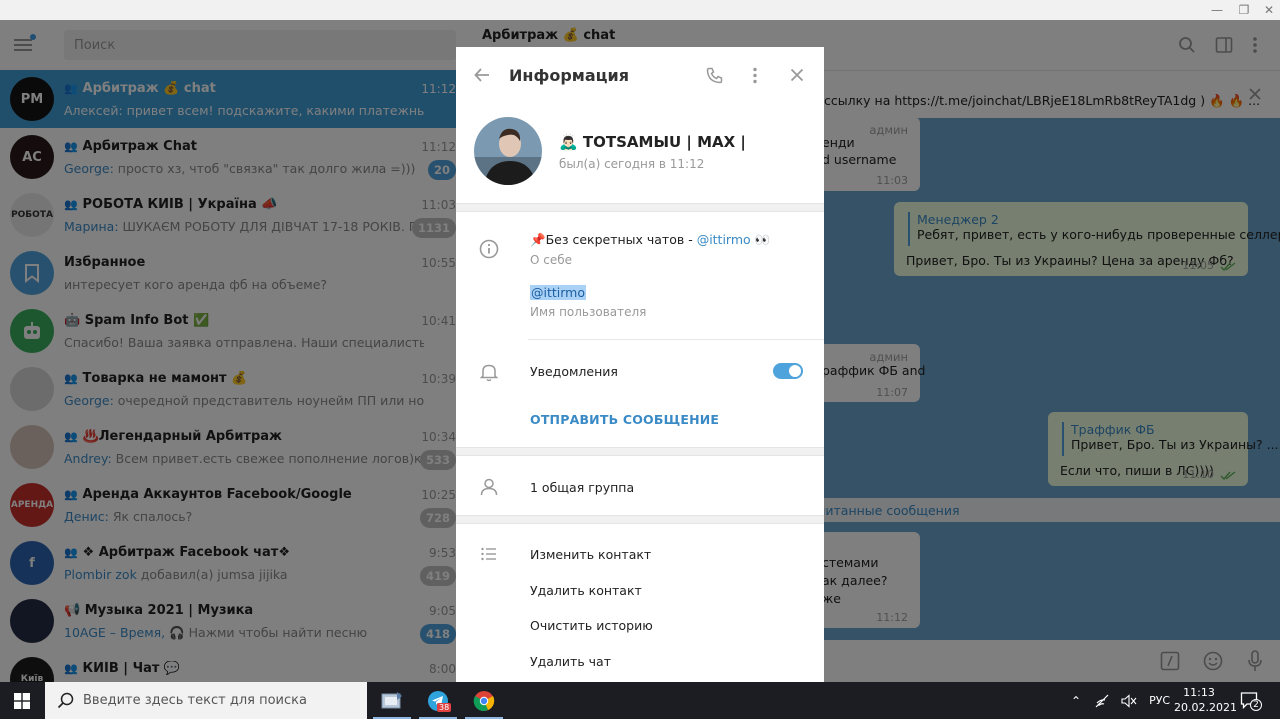 The width and height of the screenshot is (1280, 719). What do you see at coordinates (551, 260) in the screenshot?
I see `bio-label: О себе` at bounding box center [551, 260].